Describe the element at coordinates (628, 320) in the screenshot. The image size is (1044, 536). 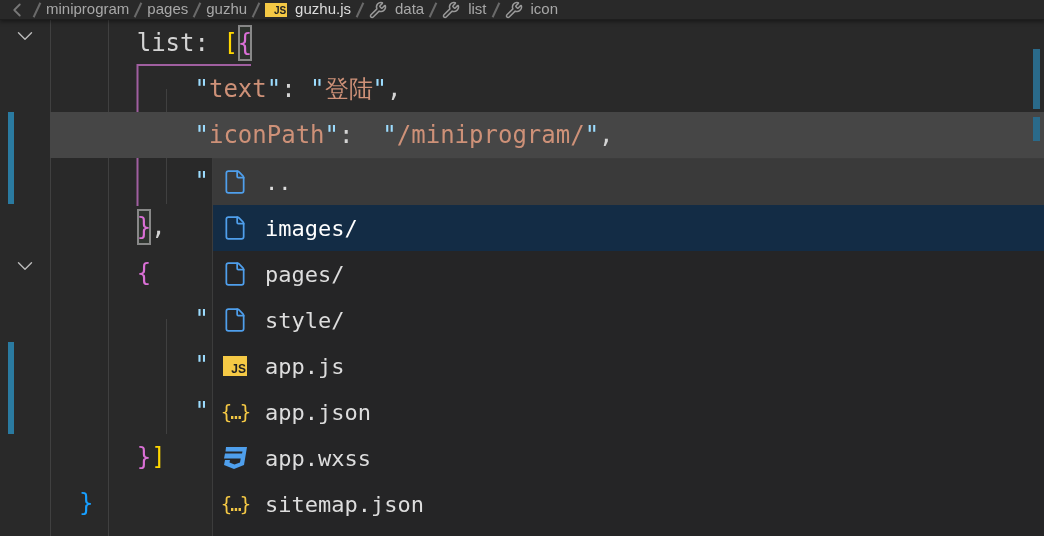
I see `suggestion-item: style/` at that location.